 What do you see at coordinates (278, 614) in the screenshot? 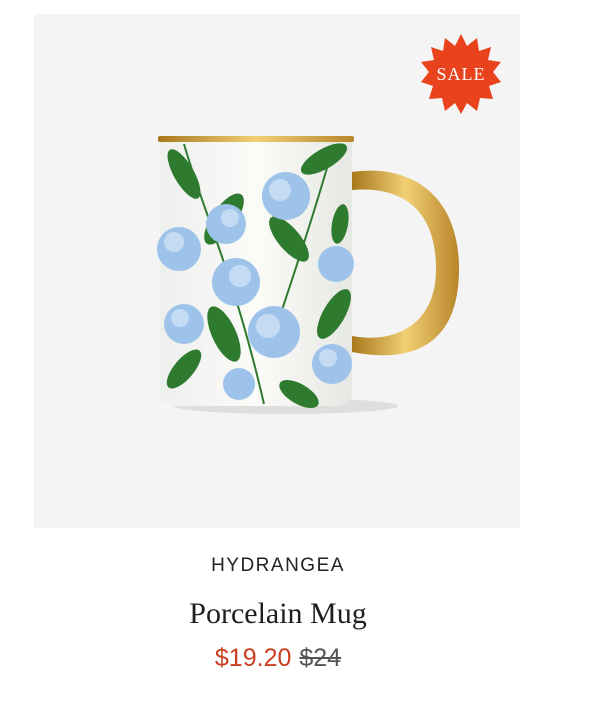
I see `product-title: Porcelain Mug` at bounding box center [278, 614].